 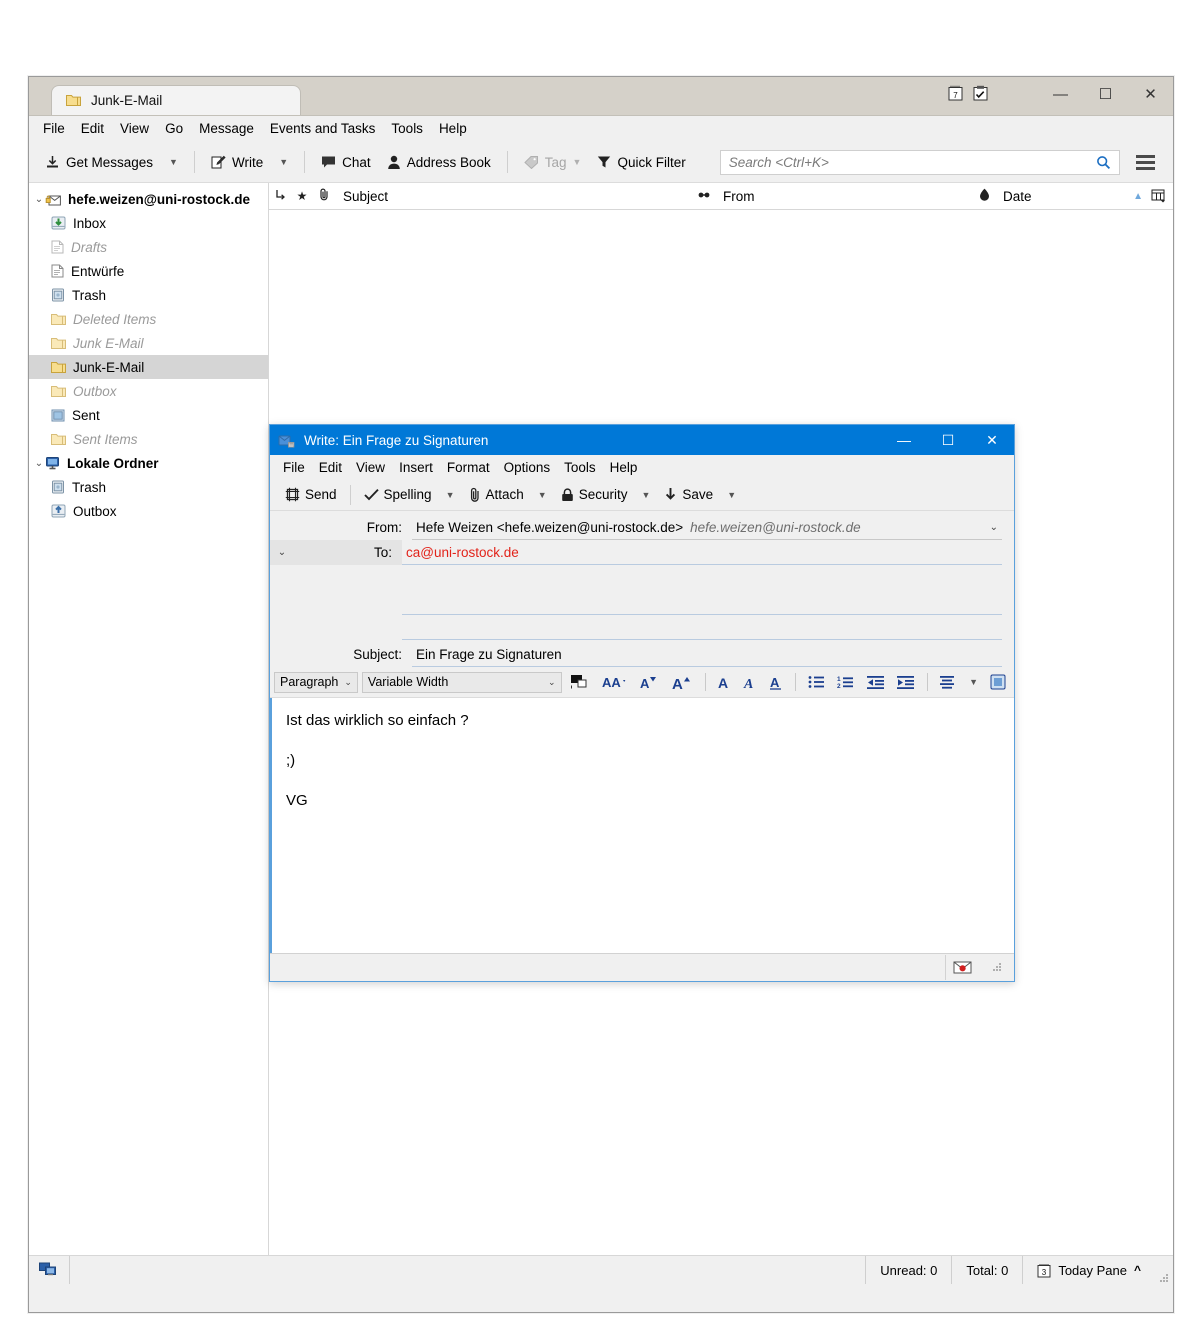 What do you see at coordinates (49, 1270) in the screenshot?
I see `network-status-icon` at bounding box center [49, 1270].